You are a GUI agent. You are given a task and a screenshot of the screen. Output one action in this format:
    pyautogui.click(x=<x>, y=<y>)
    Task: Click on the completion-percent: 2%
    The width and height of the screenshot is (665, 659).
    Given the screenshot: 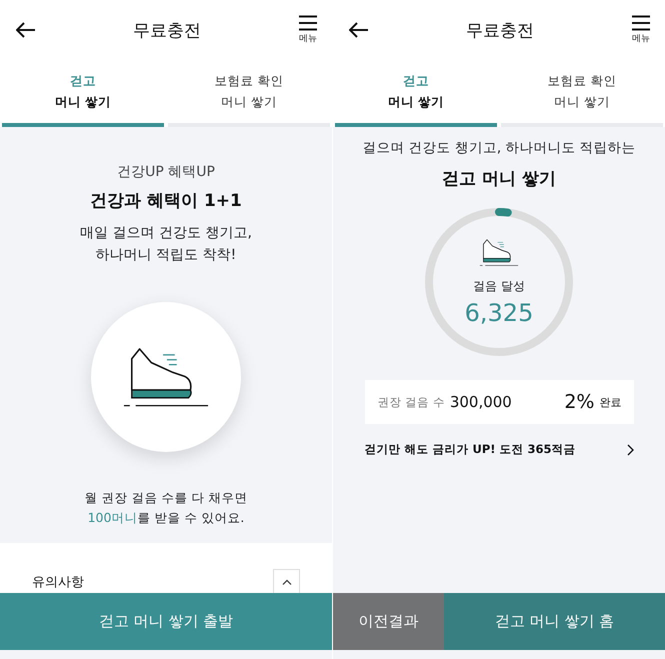 What is the action you would take?
    pyautogui.click(x=579, y=402)
    